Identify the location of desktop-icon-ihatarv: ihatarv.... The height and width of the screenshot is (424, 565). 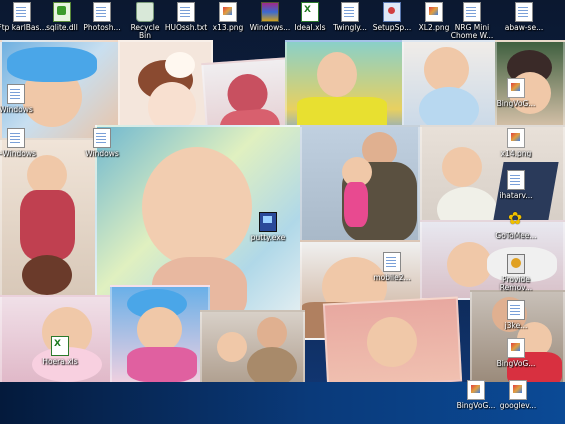
(516, 185).